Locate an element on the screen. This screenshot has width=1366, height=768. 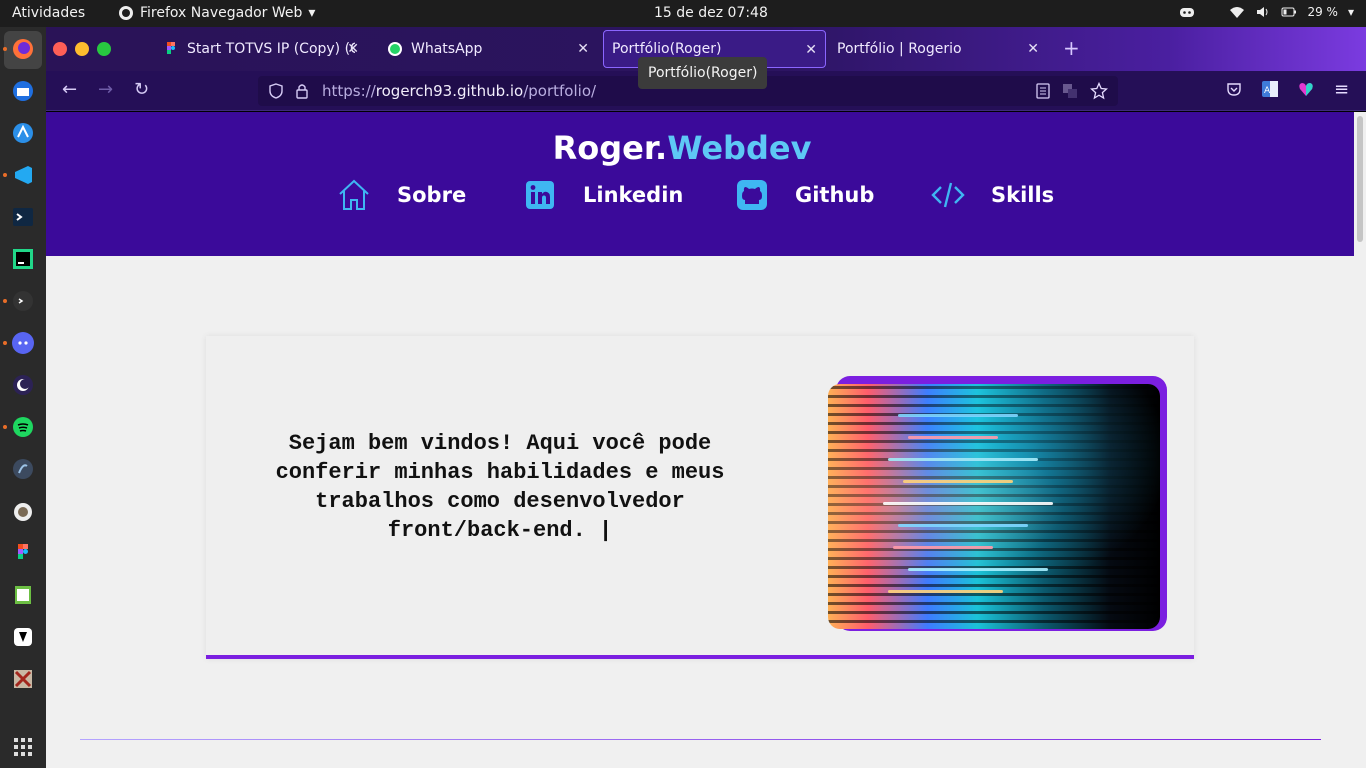
battery-percent: 29 % is located at coordinates (1322, 12).